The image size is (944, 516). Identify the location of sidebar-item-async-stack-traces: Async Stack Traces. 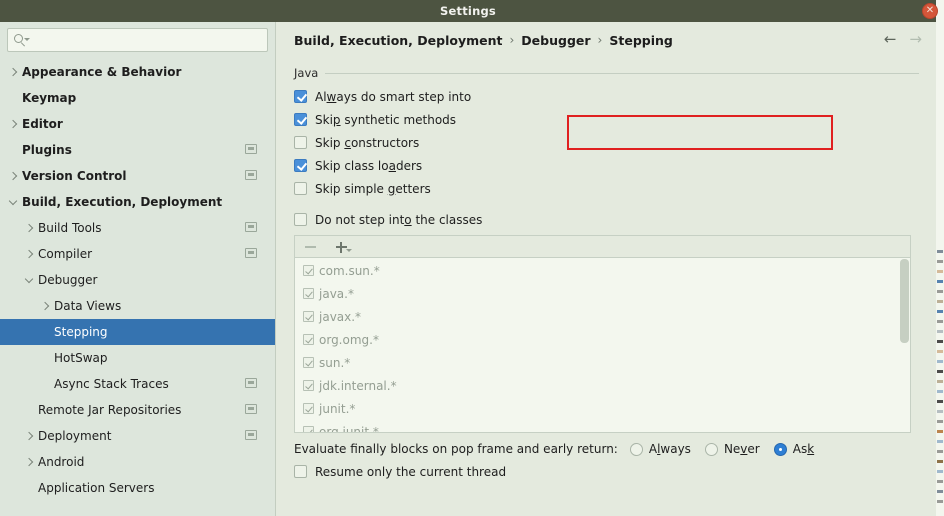
(137, 384).